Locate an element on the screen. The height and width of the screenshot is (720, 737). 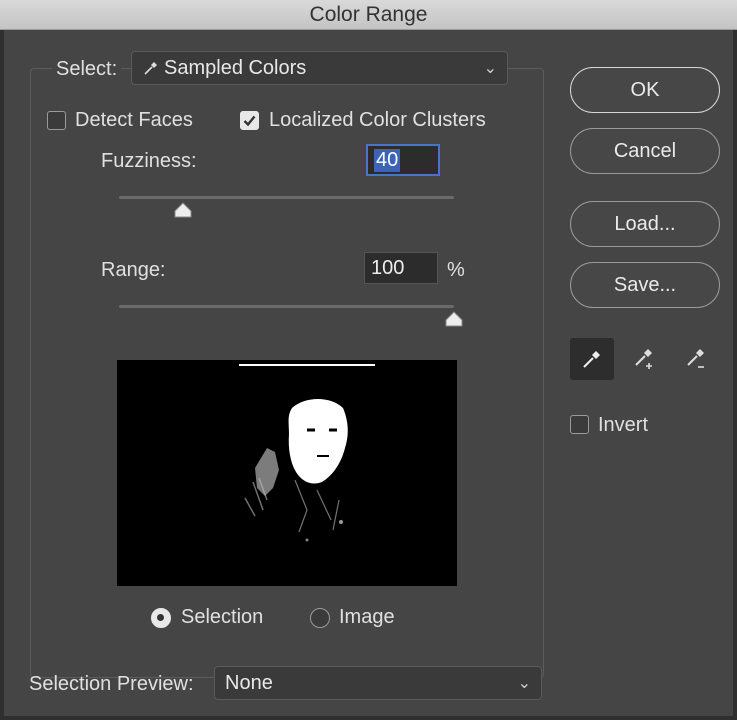
invert-label: Invert is located at coordinates (623, 425).